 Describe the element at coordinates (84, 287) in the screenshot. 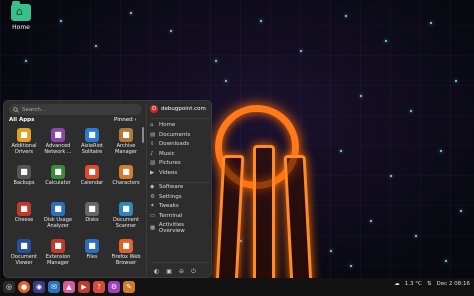

I see `media-icon: ▶` at that location.